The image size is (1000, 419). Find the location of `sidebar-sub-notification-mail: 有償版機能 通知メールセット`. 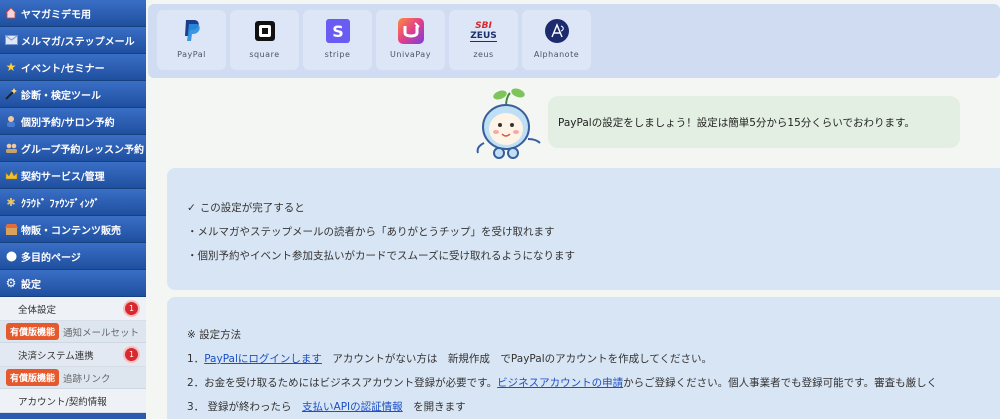

sidebar-sub-notification-mail: 有償版機能 通知メールセット is located at coordinates (73, 332).